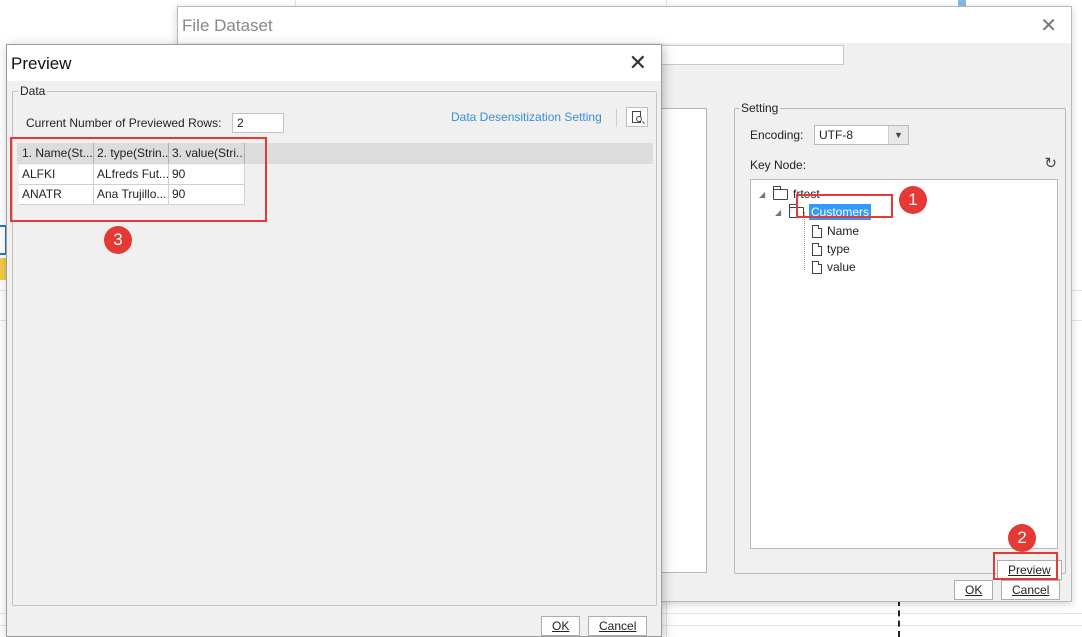  I want to click on file-dataset-title: File Dataset, so click(227, 25).